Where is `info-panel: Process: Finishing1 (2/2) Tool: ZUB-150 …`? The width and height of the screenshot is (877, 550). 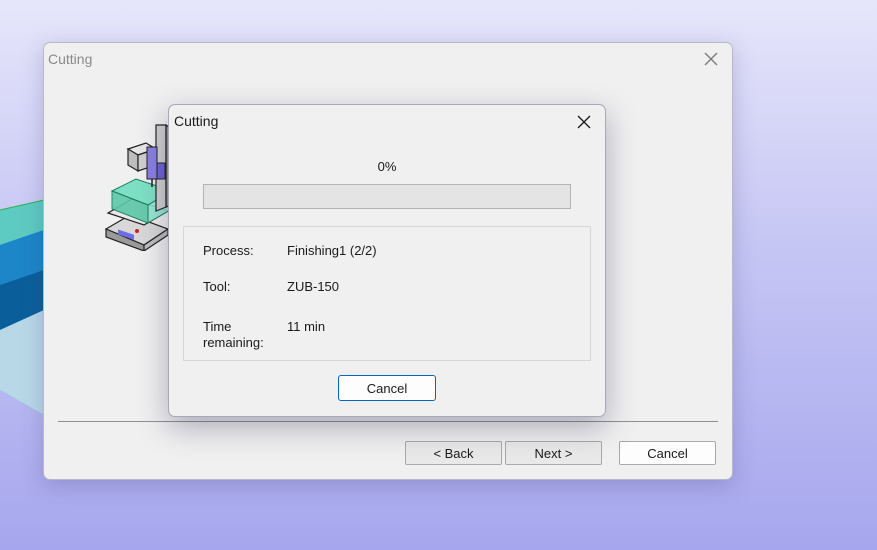 info-panel: Process: Finishing1 (2/2) Tool: ZUB-150 … is located at coordinates (387, 293).